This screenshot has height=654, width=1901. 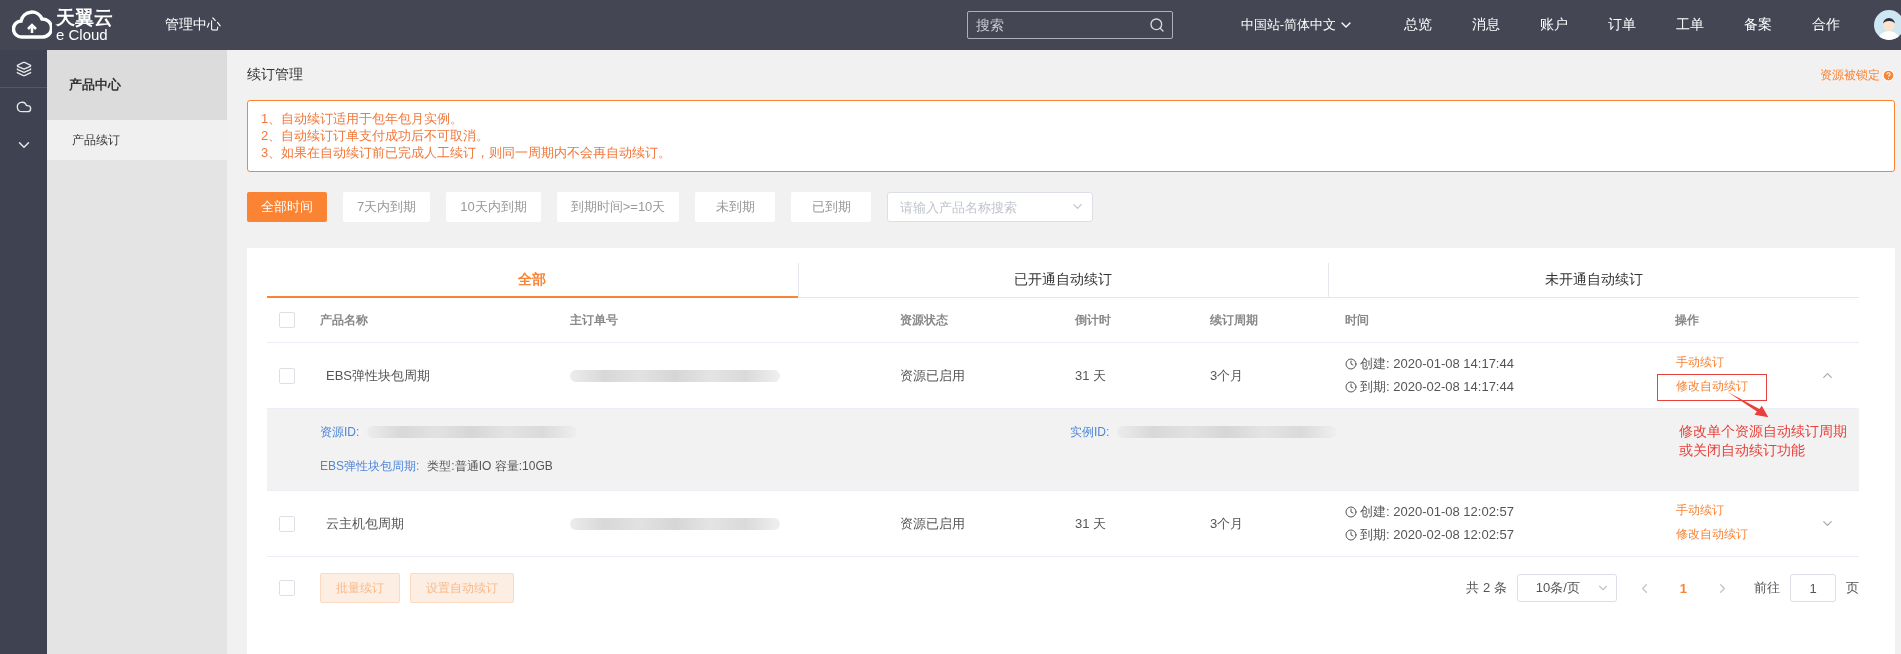 What do you see at coordinates (344, 320) in the screenshot?
I see `column-header: 产品名称` at bounding box center [344, 320].